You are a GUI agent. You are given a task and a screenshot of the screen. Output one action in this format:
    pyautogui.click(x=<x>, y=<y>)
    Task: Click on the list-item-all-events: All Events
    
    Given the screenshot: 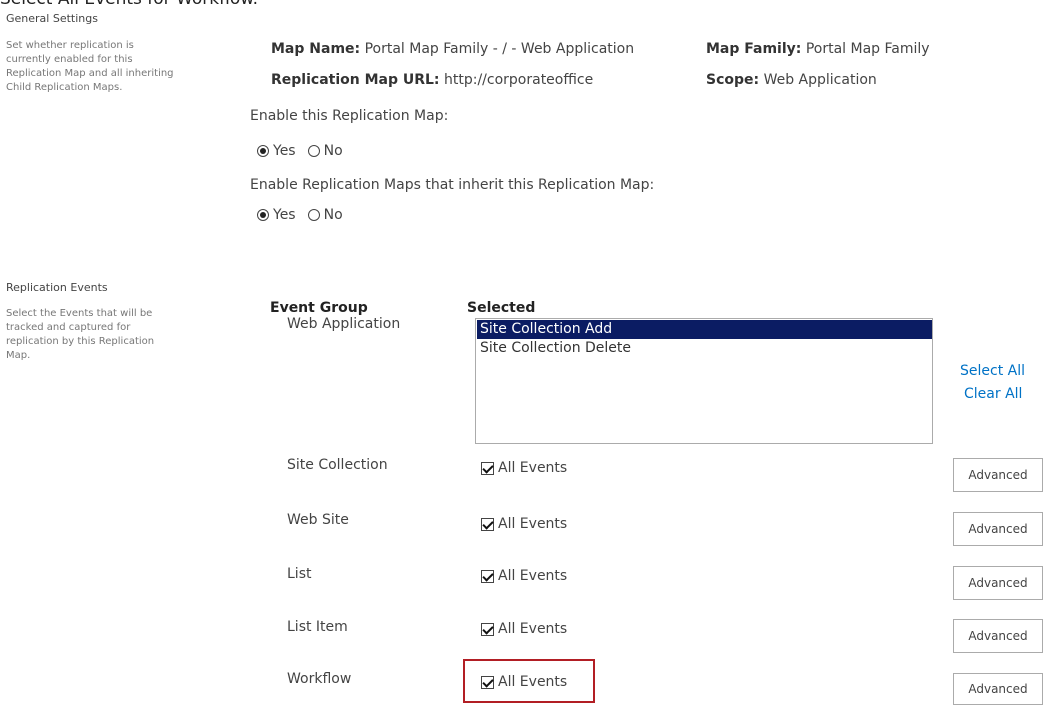 What is the action you would take?
    pyautogui.click(x=524, y=629)
    